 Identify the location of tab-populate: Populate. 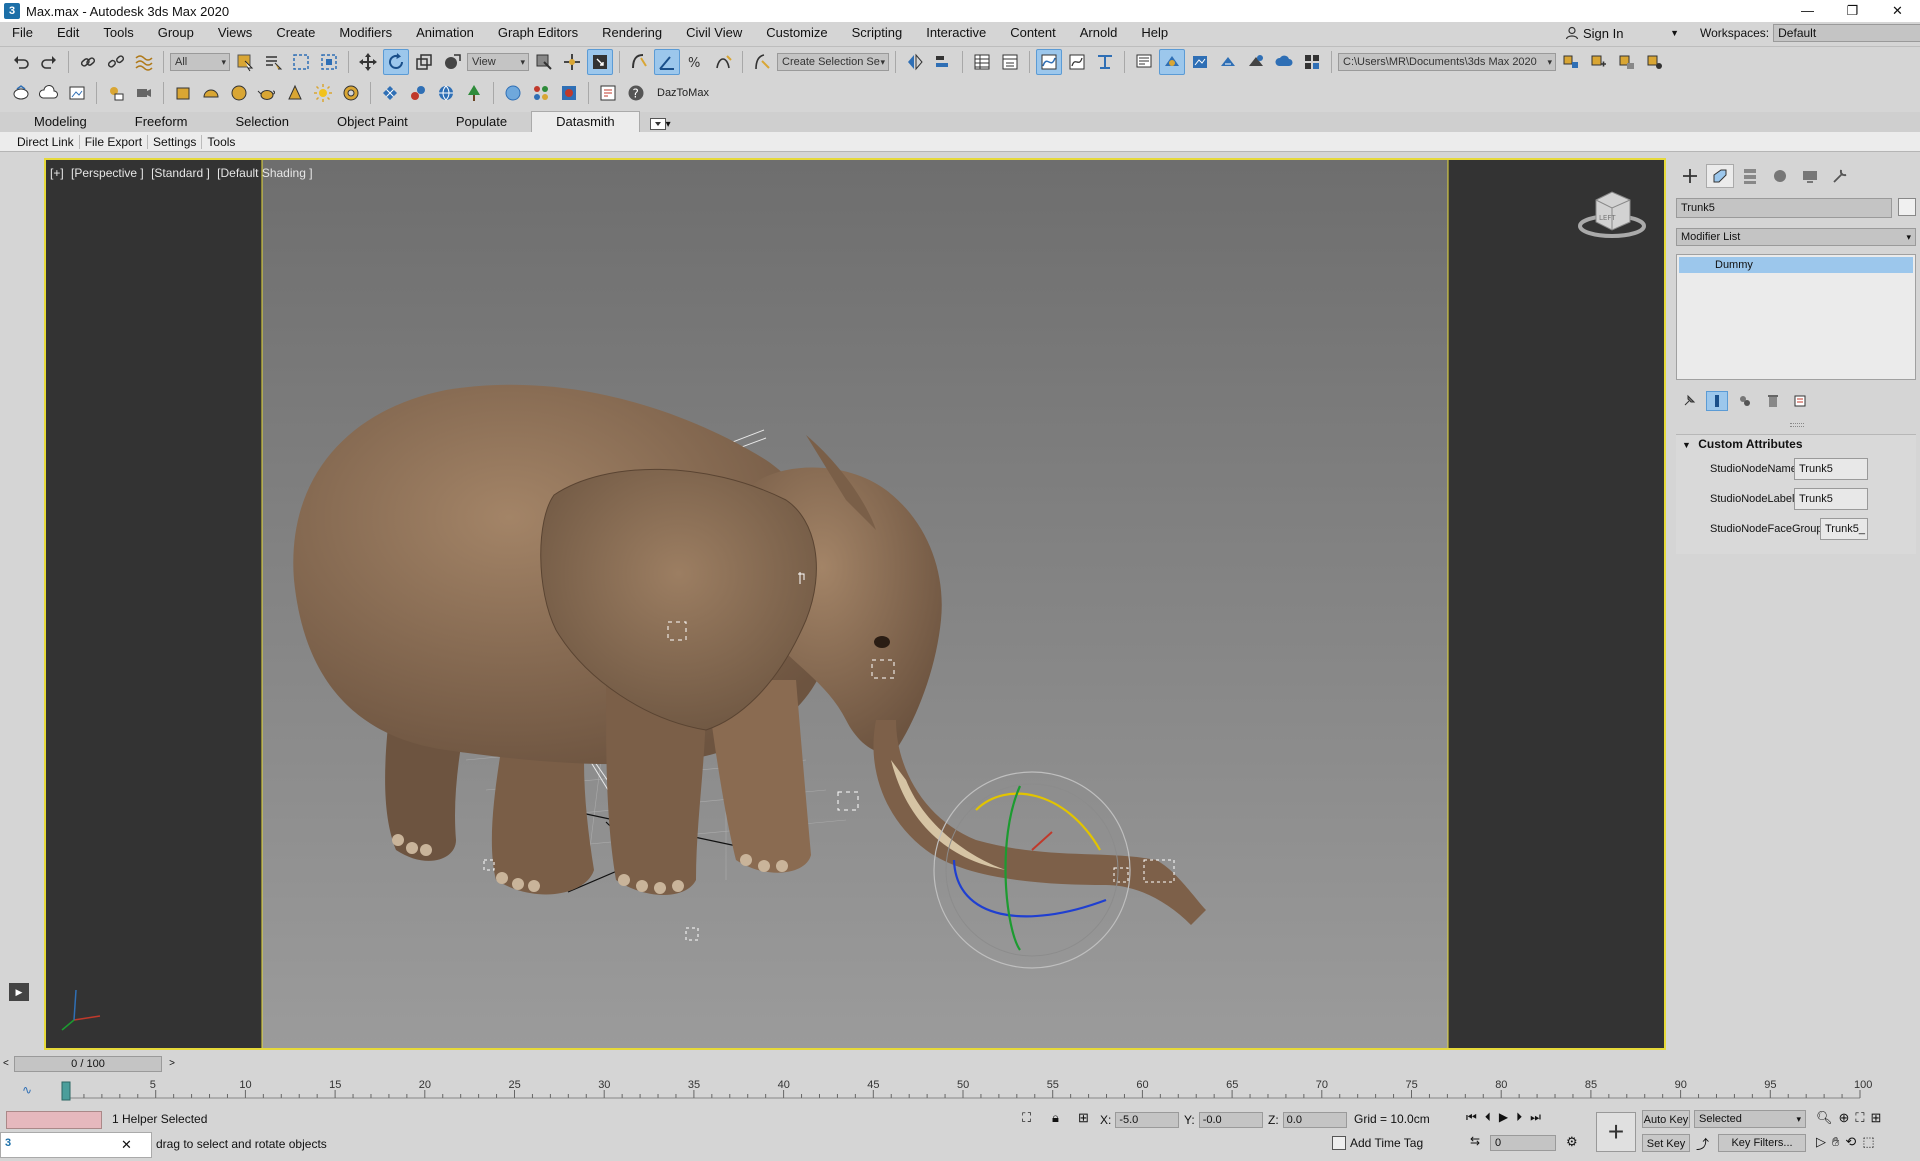
(481, 122).